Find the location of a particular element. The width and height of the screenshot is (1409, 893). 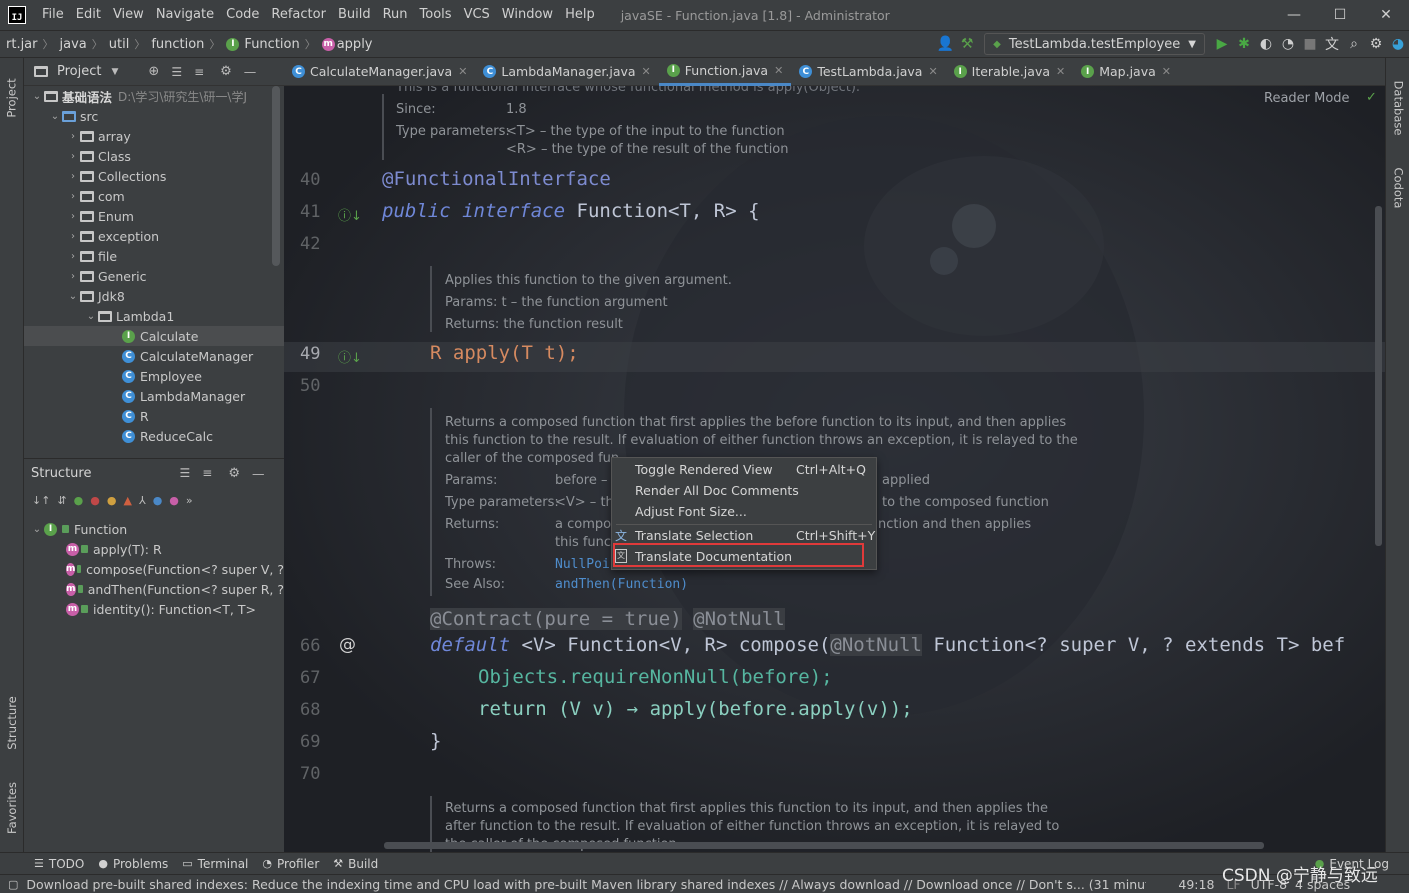

inherited-icon: ● is located at coordinates (79, 500).